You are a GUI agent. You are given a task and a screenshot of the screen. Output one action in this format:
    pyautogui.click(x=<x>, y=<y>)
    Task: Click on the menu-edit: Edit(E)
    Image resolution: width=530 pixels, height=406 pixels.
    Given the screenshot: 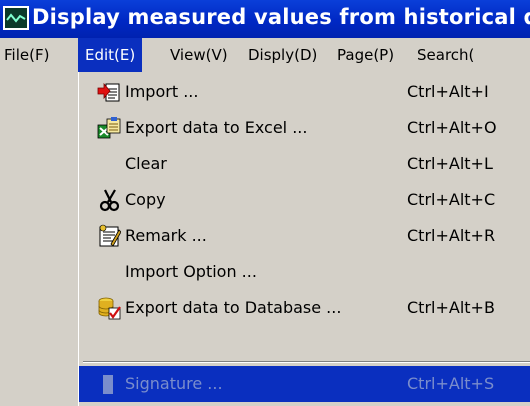 What is the action you would take?
    pyautogui.click(x=110, y=55)
    